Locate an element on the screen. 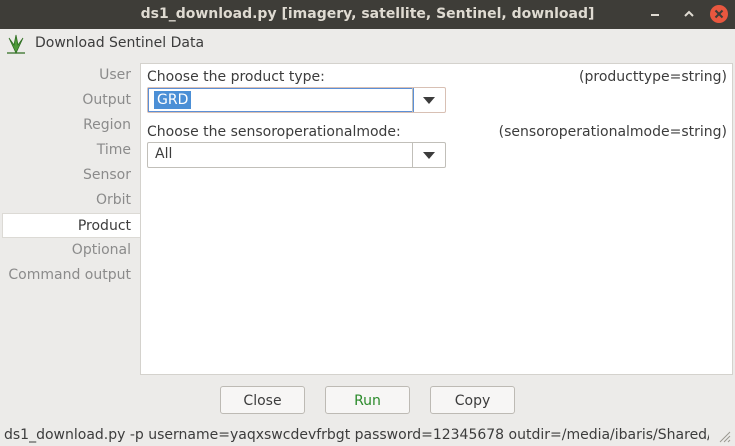  close-icon is located at coordinates (719, 14).